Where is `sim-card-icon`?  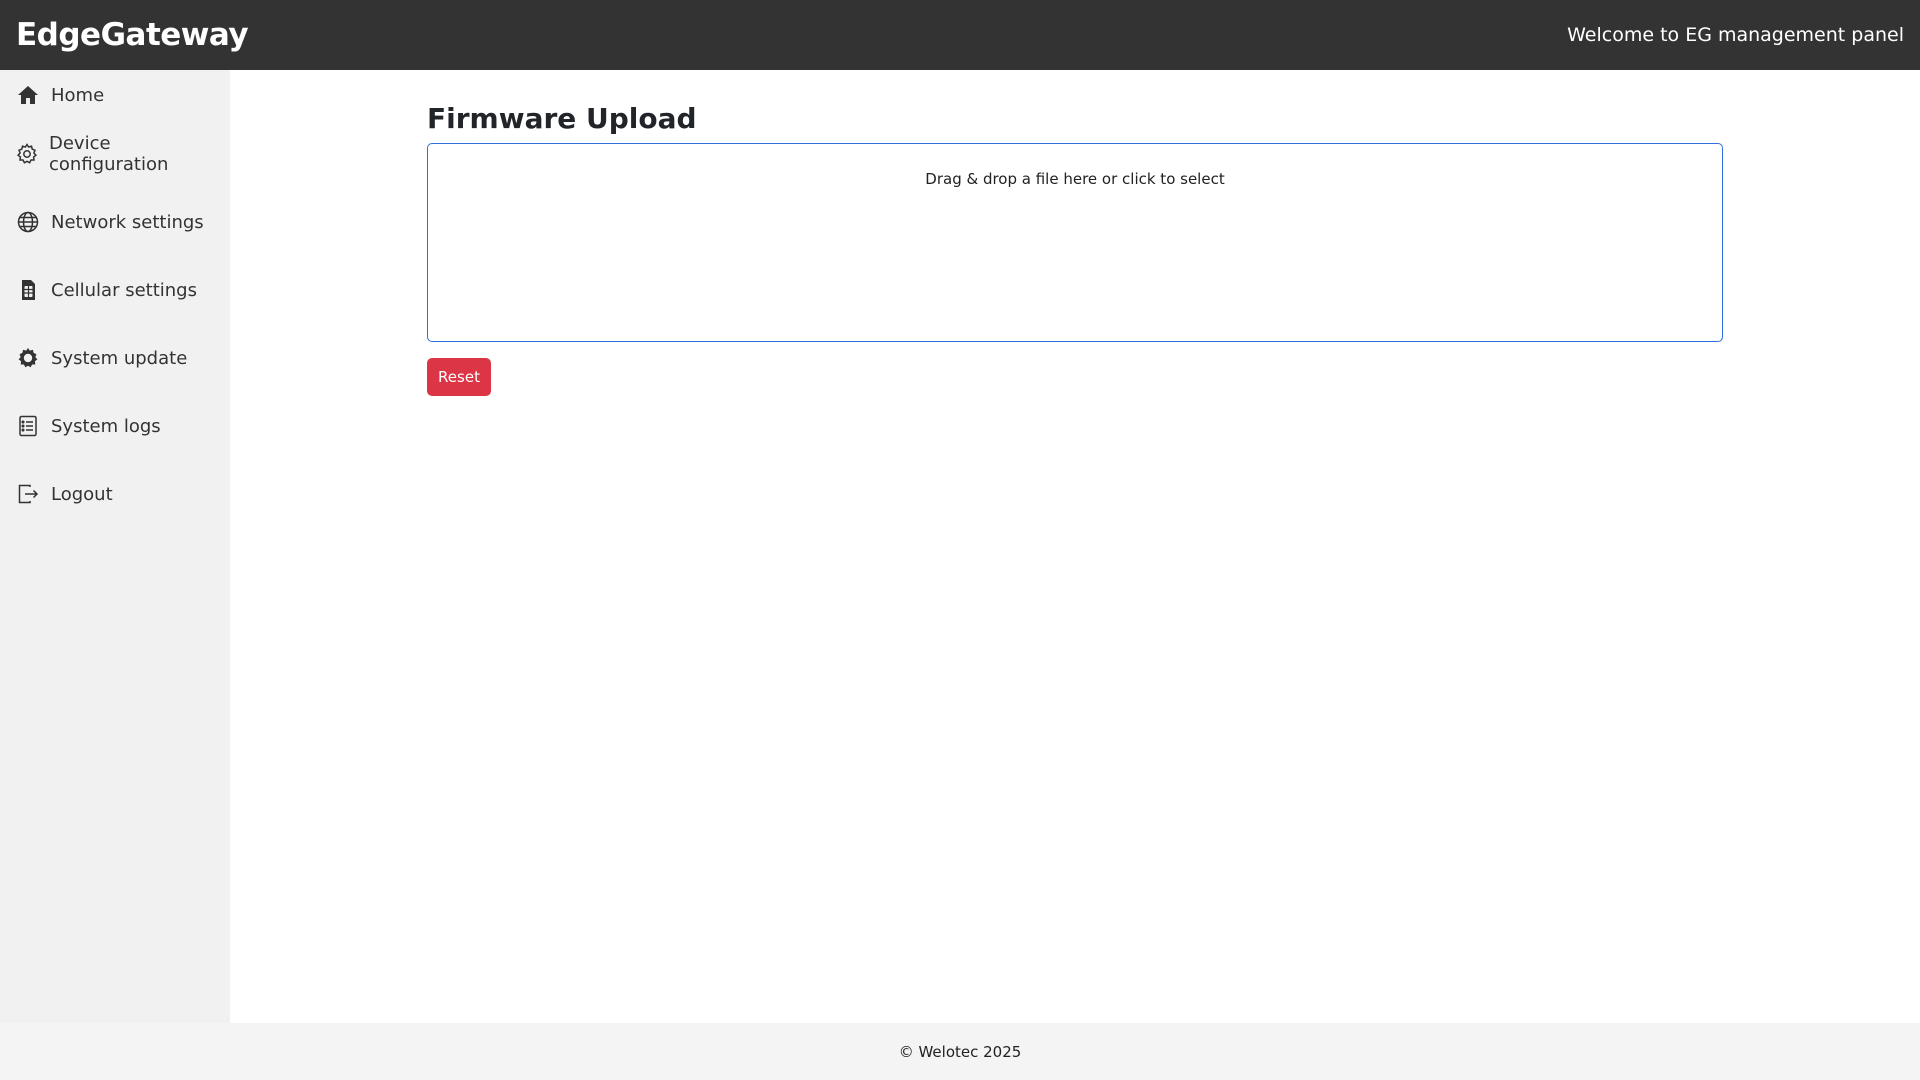 sim-card-icon is located at coordinates (28, 290).